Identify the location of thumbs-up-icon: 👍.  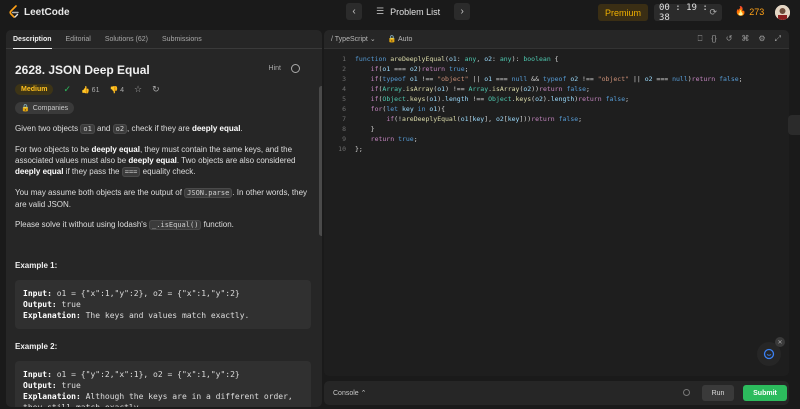
(85, 90).